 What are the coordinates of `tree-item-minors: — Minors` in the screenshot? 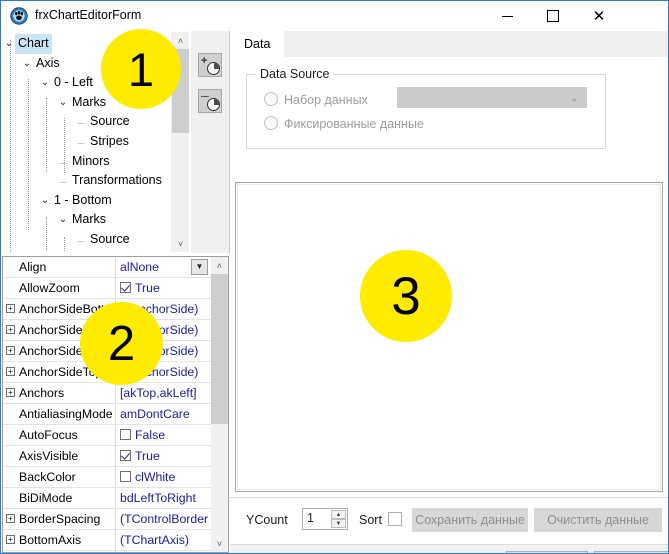 It's located at (88, 162).